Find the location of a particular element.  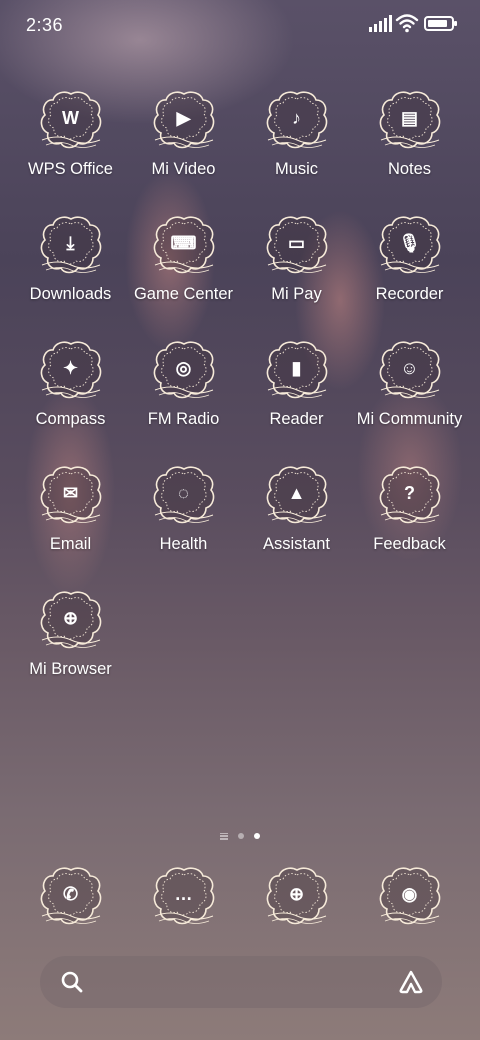

icon-glyph: 🎙 is located at coordinates (409, 242).